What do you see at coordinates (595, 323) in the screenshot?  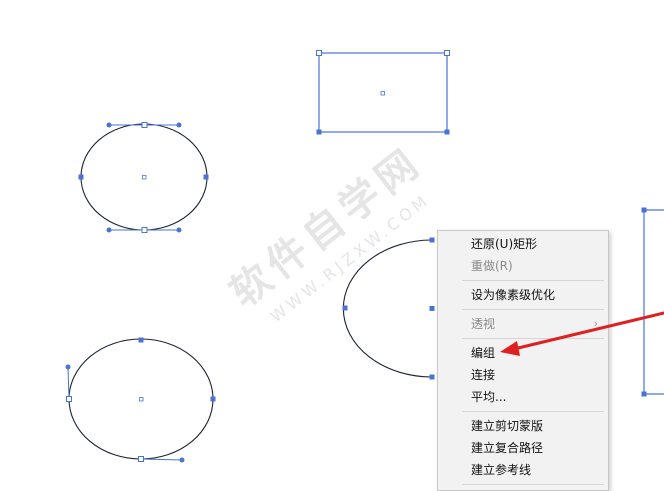 I see `submenu-arrow-icon: ›` at bounding box center [595, 323].